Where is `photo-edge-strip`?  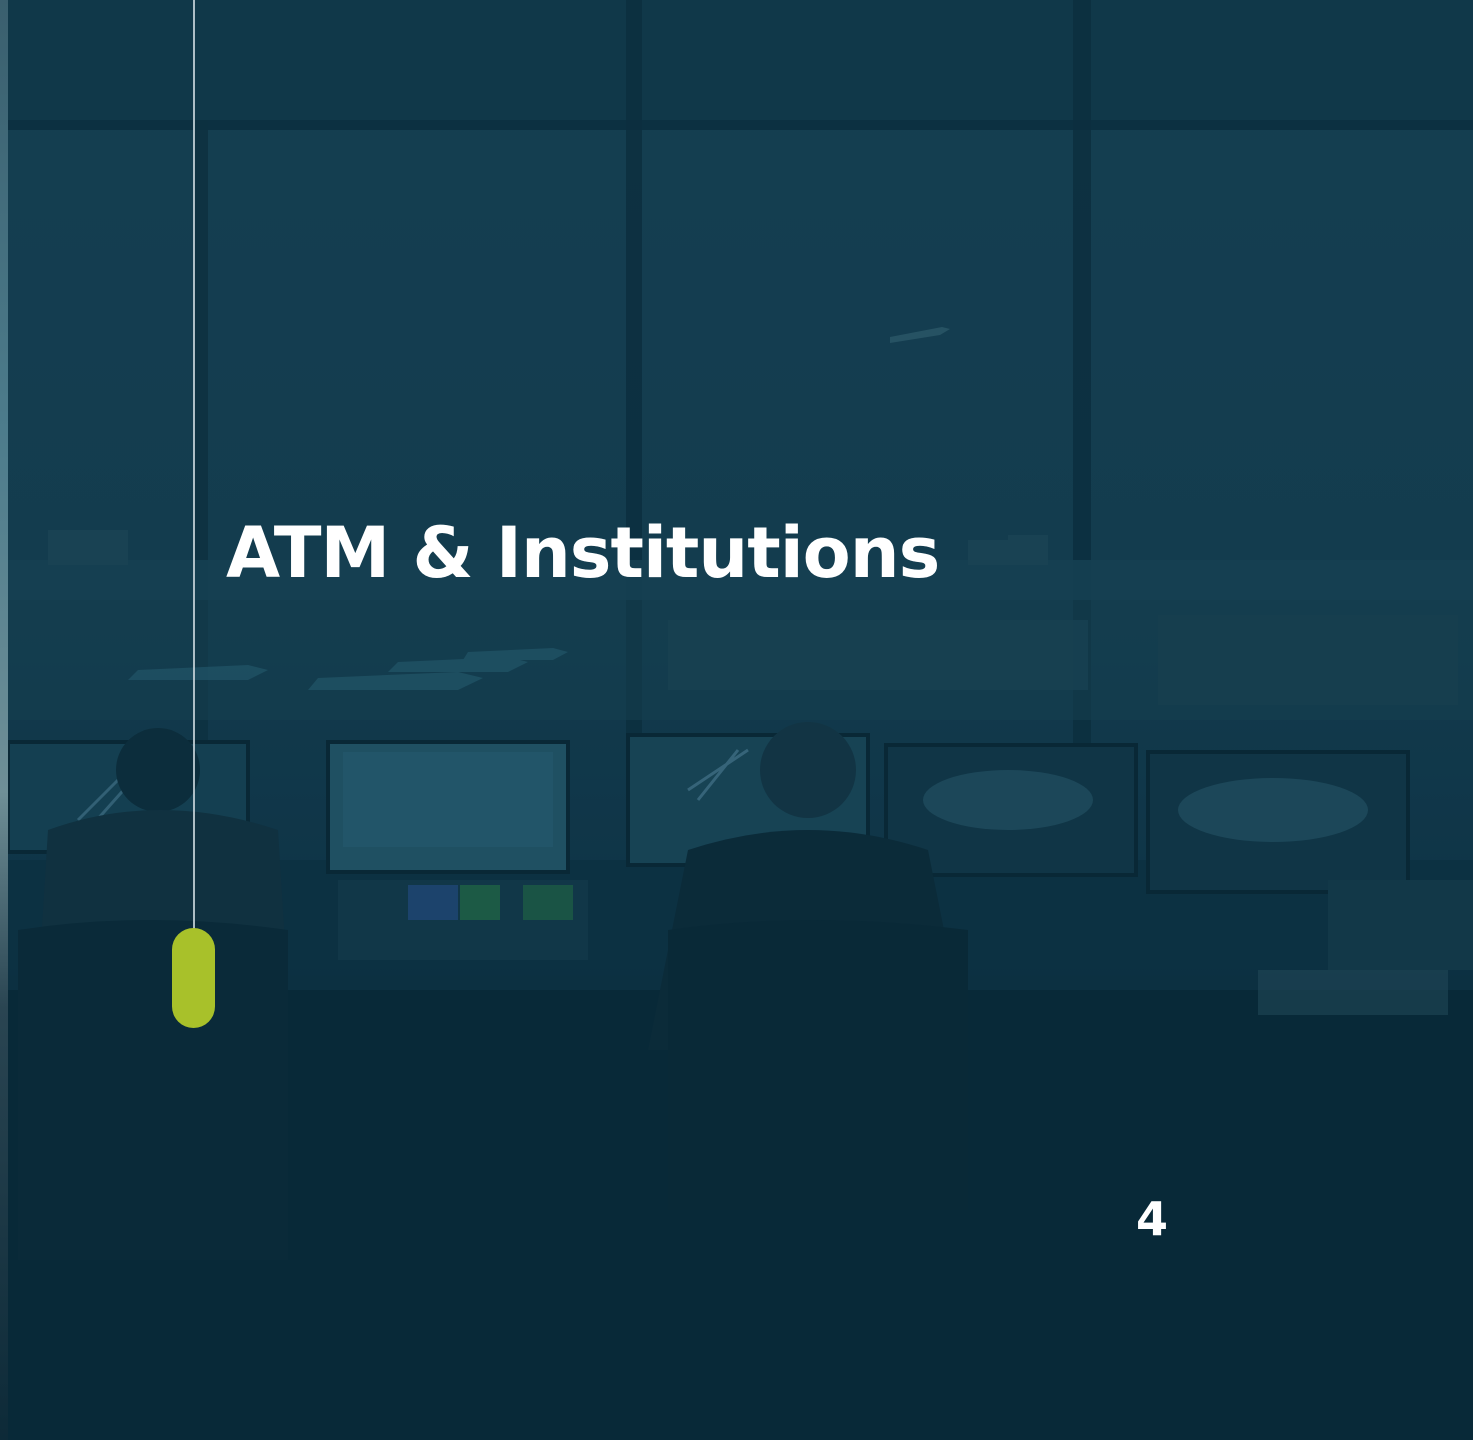
photo-edge-strip is located at coordinates (4, 720).